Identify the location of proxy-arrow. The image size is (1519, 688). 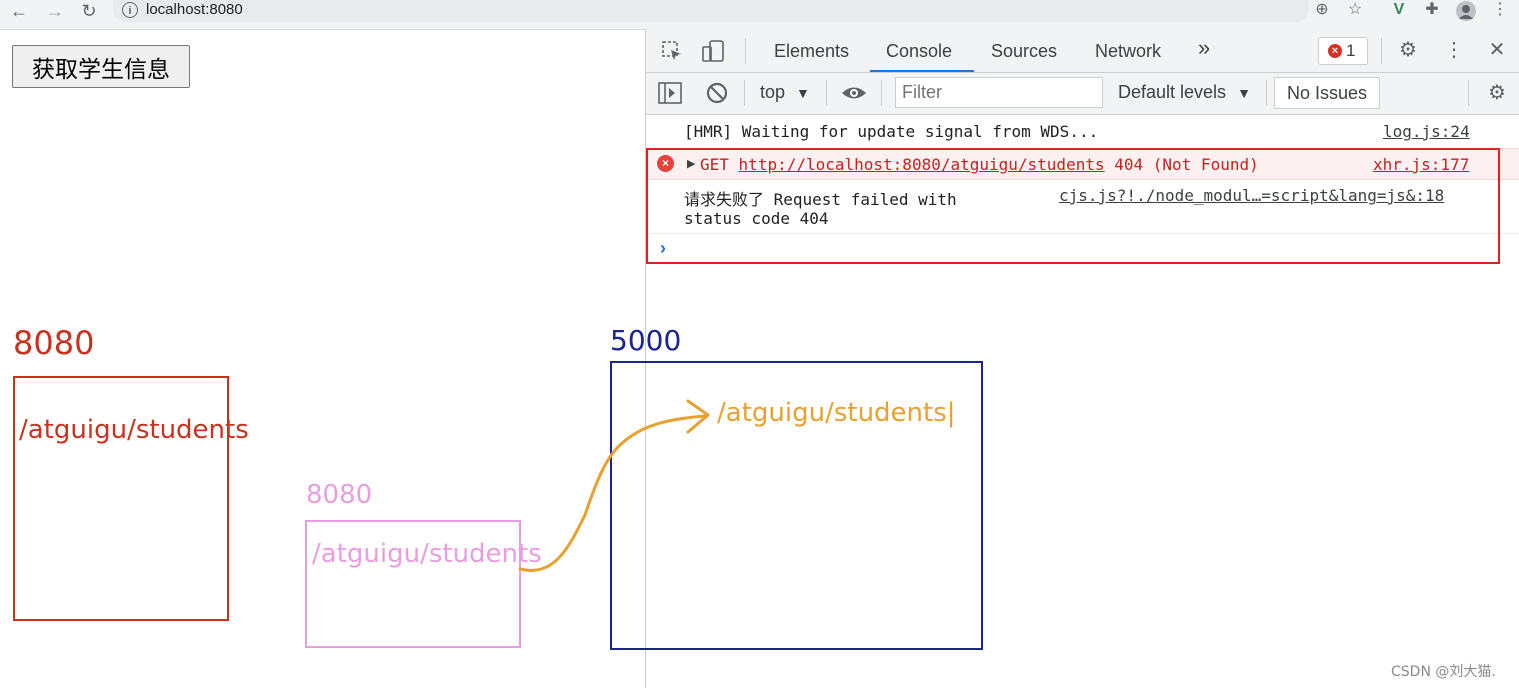
(614, 485).